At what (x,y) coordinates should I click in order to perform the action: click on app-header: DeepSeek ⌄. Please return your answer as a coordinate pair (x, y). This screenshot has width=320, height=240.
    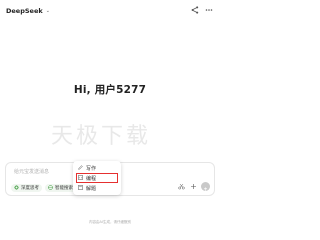
    Looking at the image, I should click on (28, 11).